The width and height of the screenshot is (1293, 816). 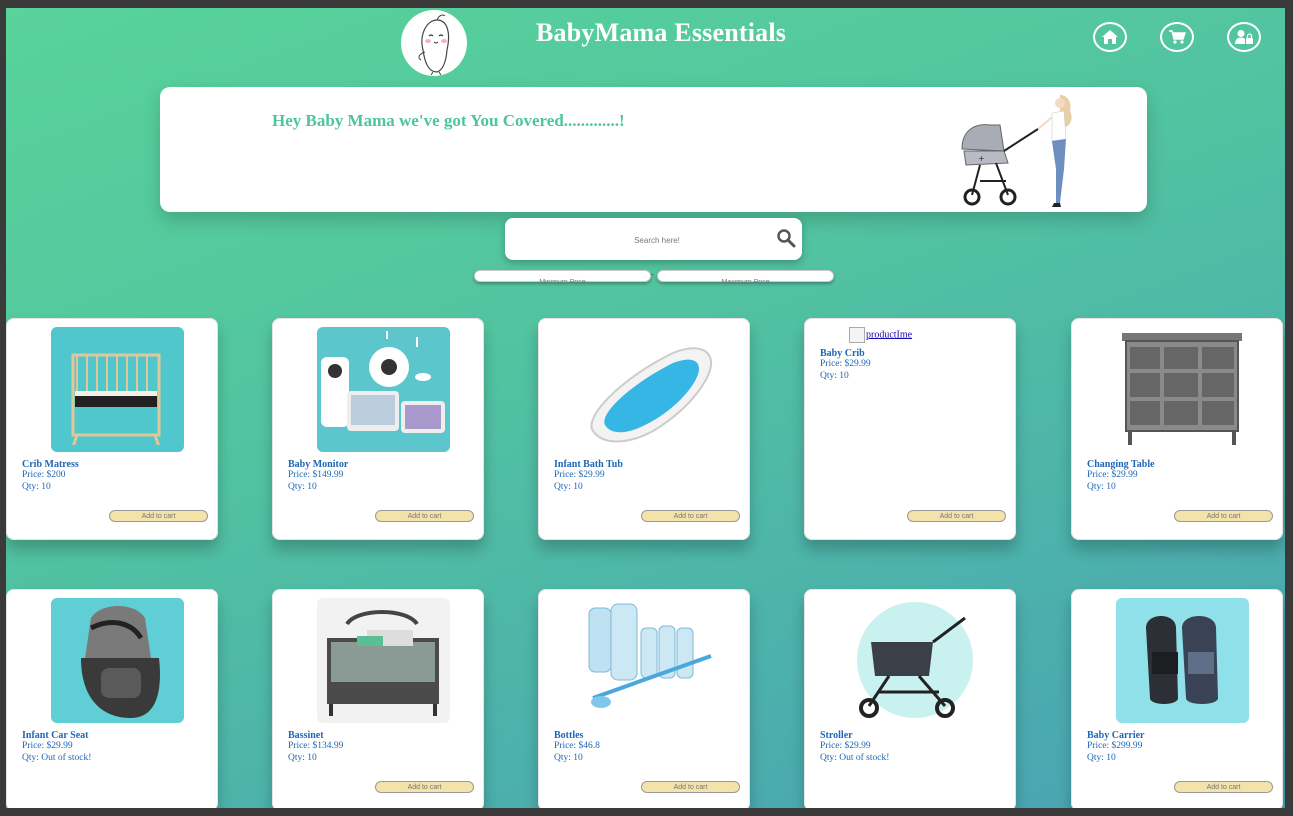 I want to click on user-lock-icon, so click(x=1244, y=37).